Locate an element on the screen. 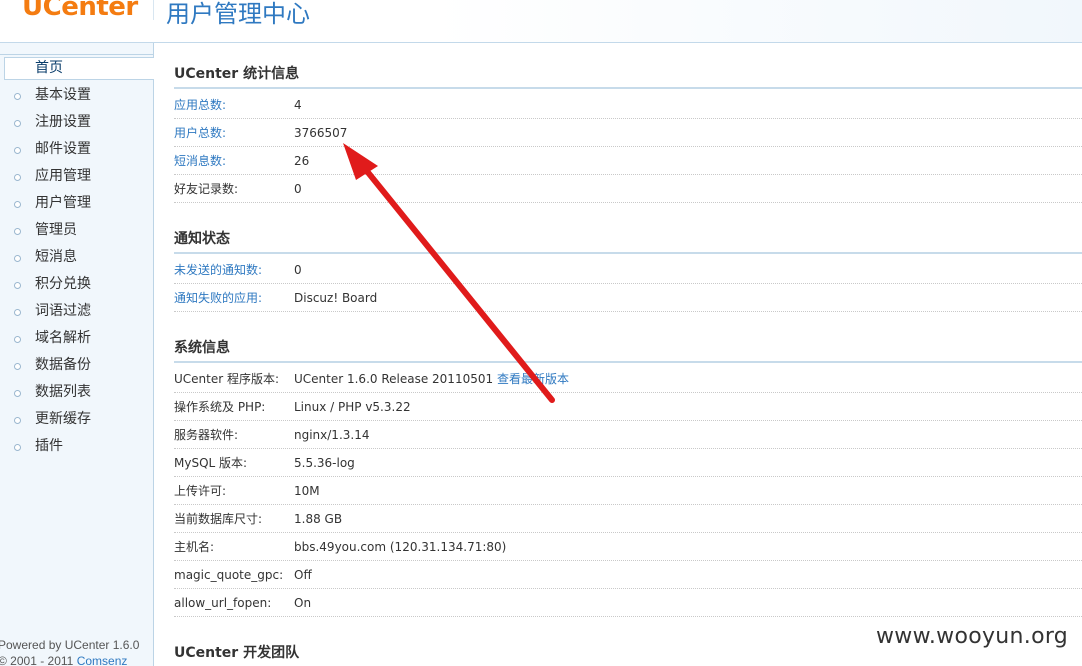 This screenshot has width=1082, height=666. row-label: 通知失败的应用: is located at coordinates (218, 298).